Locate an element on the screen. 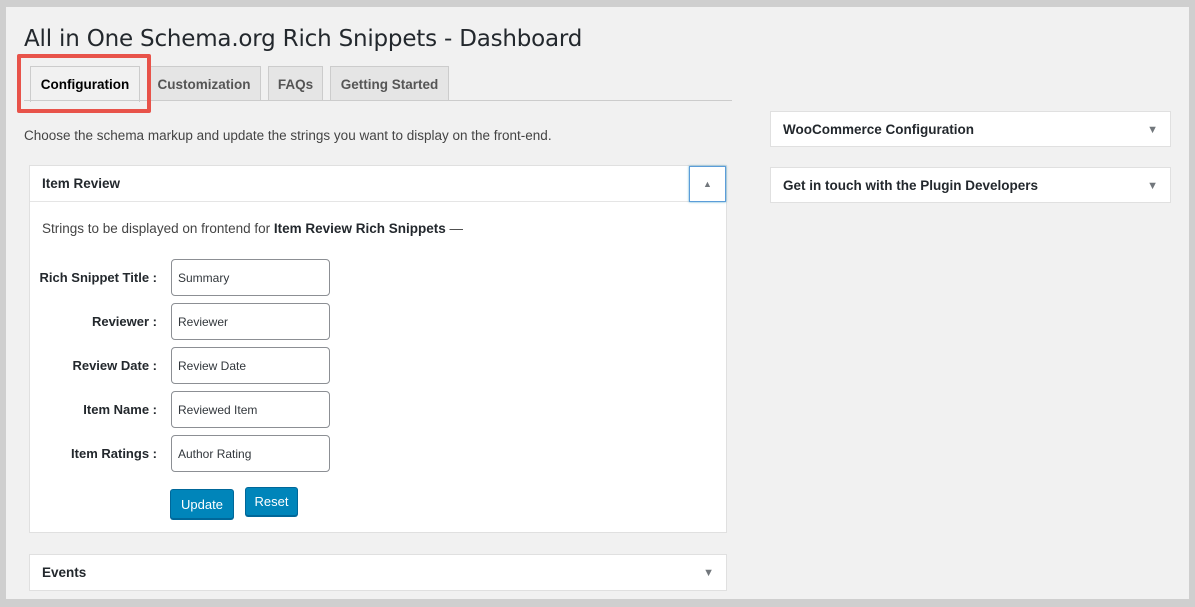 This screenshot has width=1195, height=607. rich-snippet-title-input is located at coordinates (250, 277).